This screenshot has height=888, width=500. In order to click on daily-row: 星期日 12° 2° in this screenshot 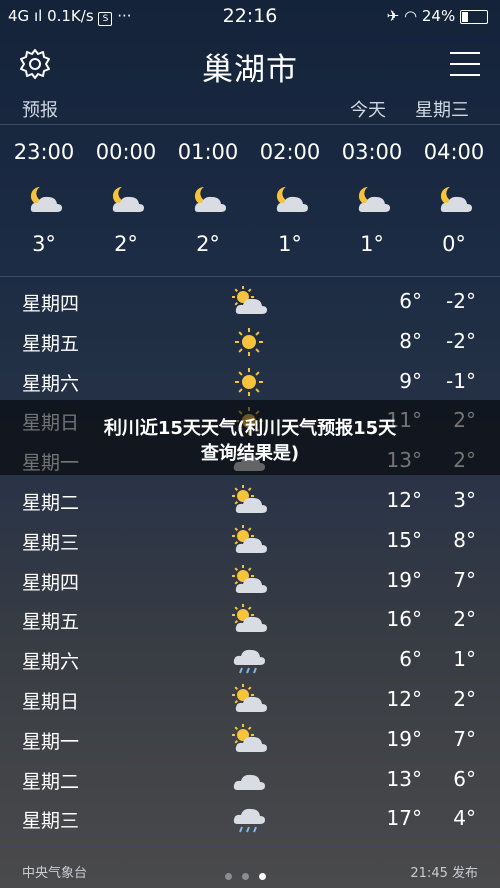, I will do `click(250, 700)`.